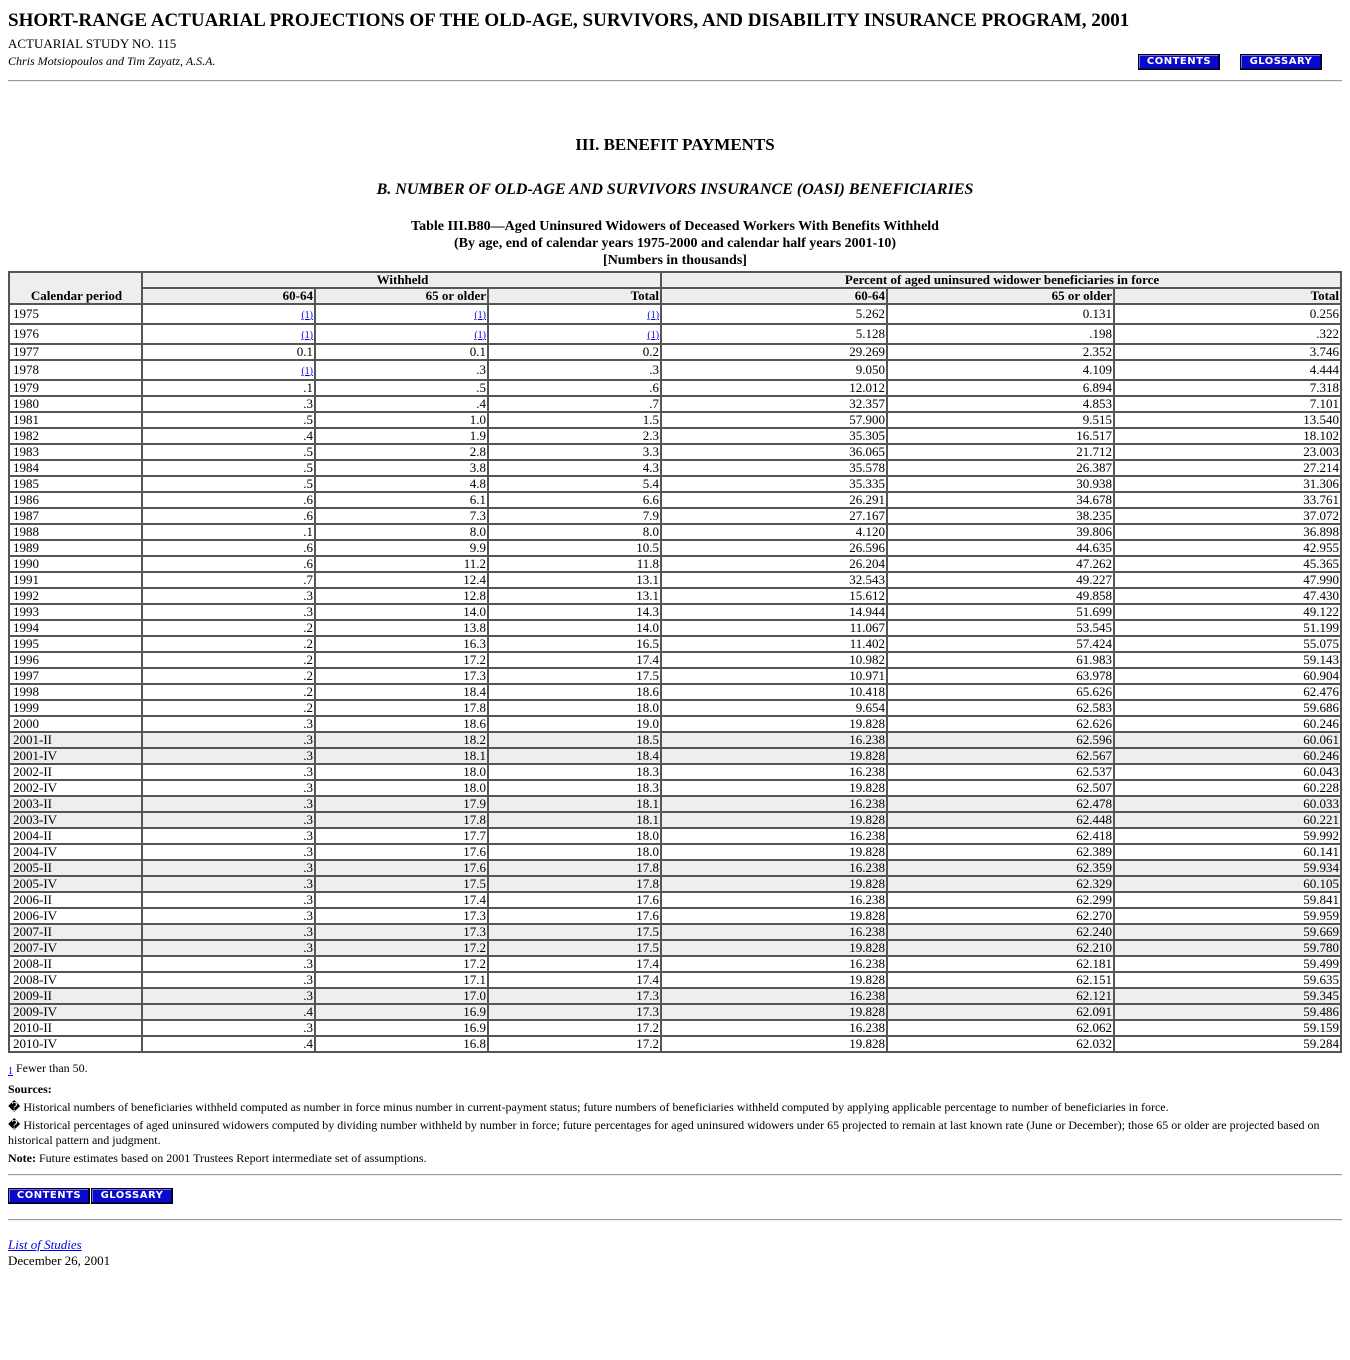 This screenshot has width=1350, height=1360. I want to click on cell-period: 2010-IV, so click(75, 1044).